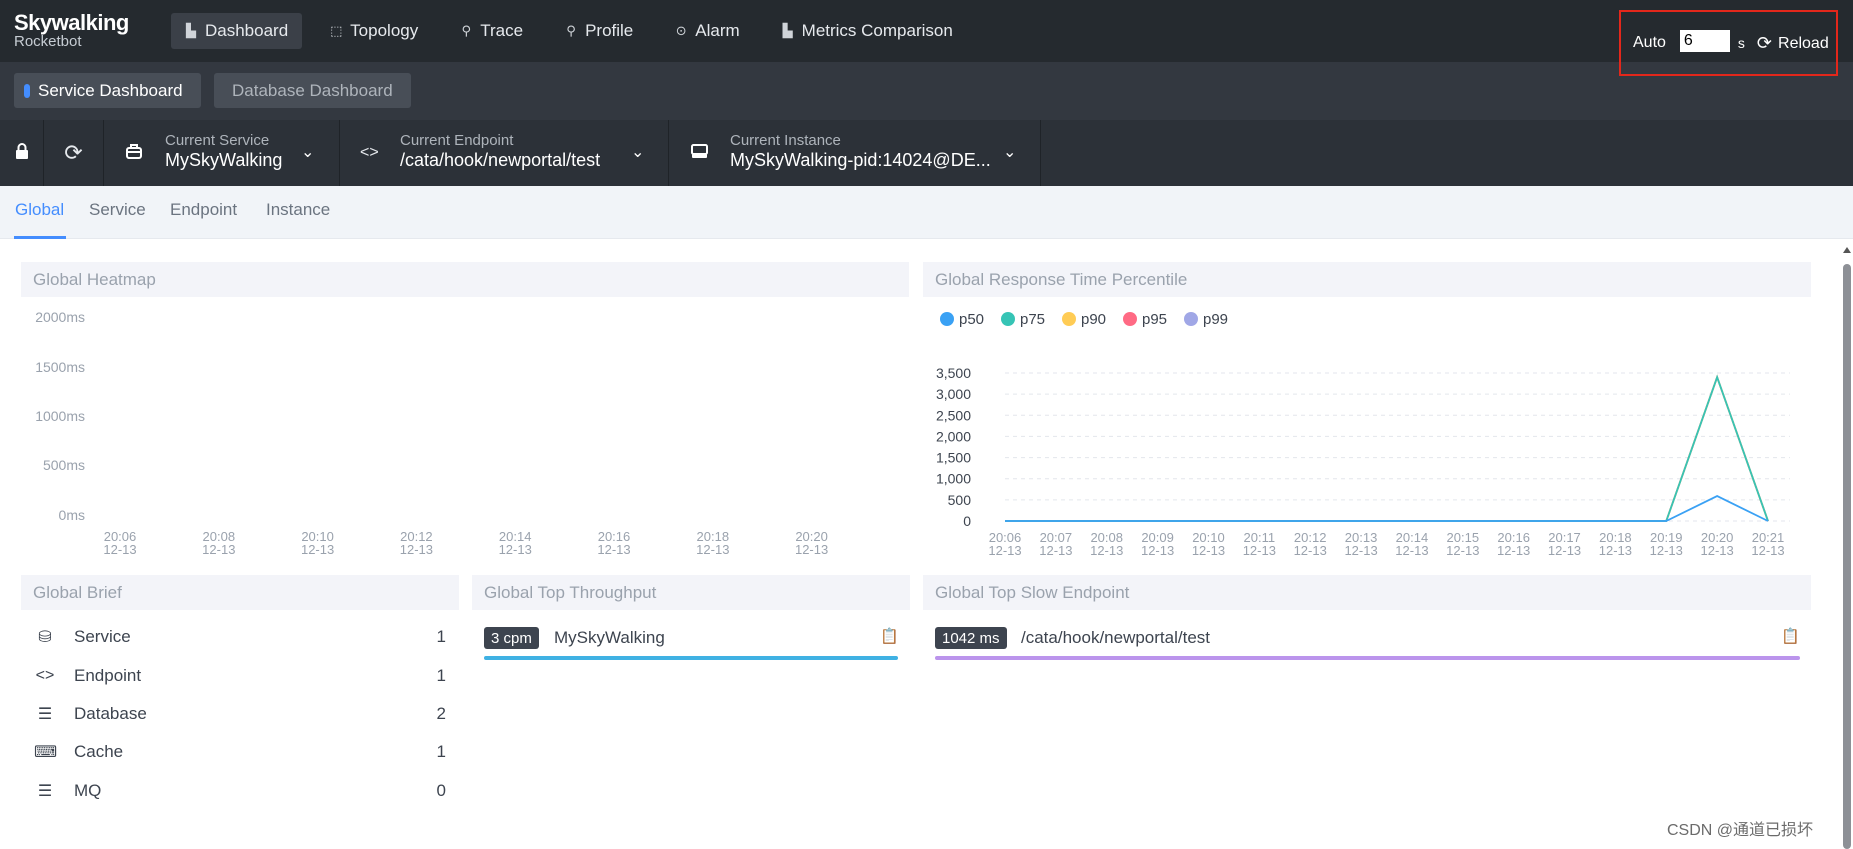 Image resolution: width=1853 pixels, height=849 pixels. I want to click on brief-value: 0, so click(441, 790).